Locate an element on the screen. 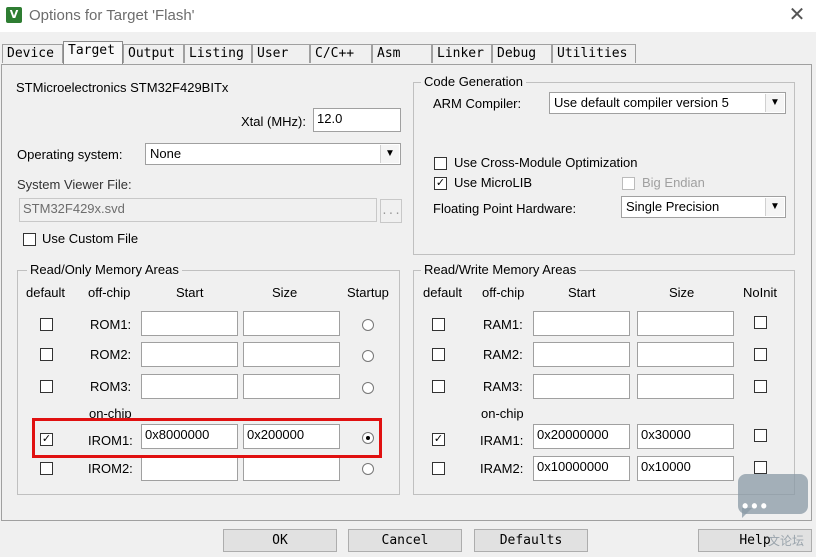  tab-output: Output is located at coordinates (153, 53).